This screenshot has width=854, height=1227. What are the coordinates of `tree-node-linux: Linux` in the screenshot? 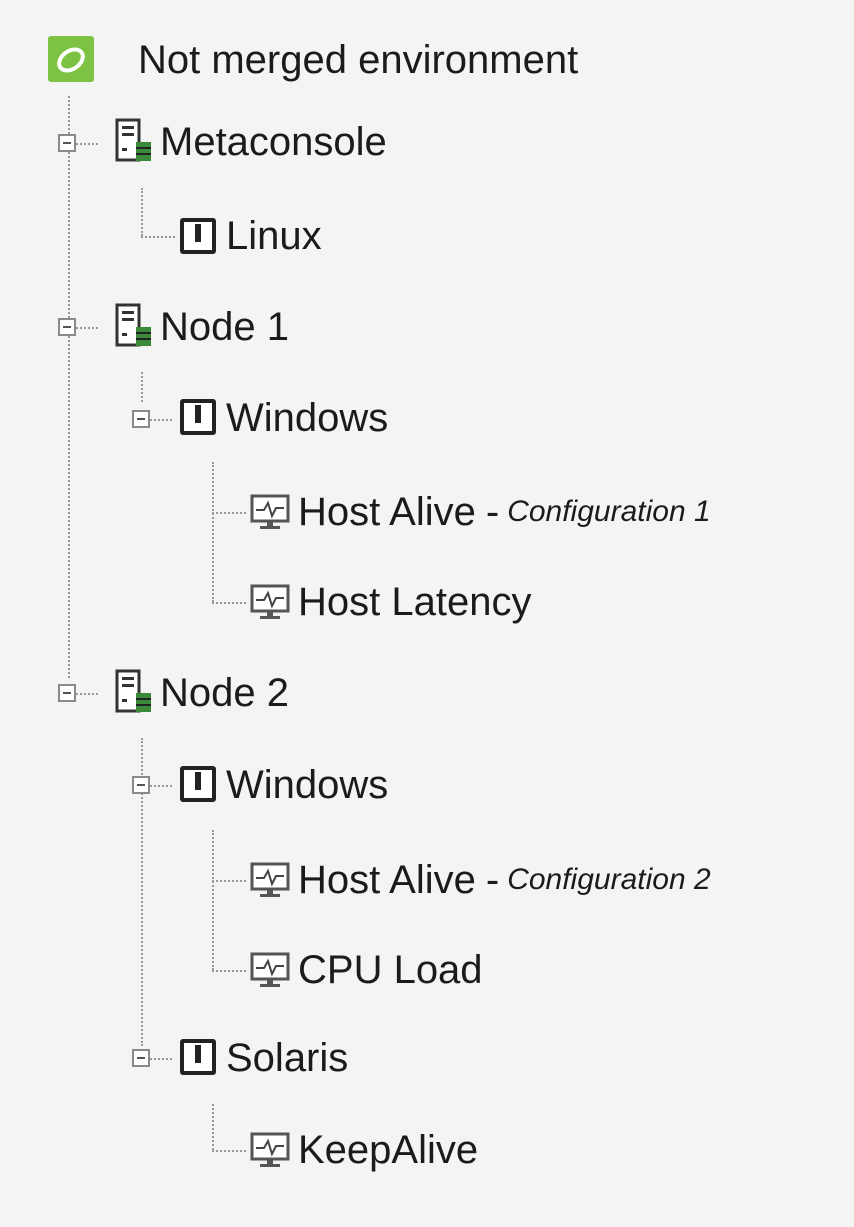 It's located at (274, 236).